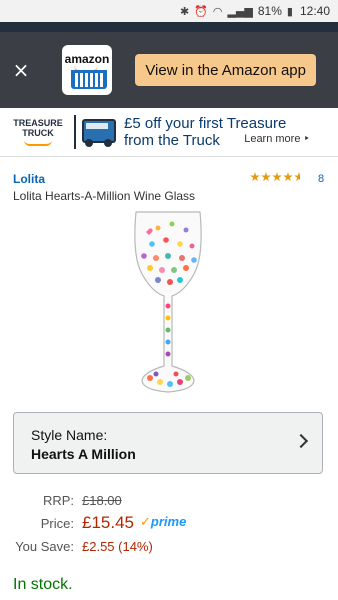  I want to click on smile-arrow-icon, so click(38, 143).